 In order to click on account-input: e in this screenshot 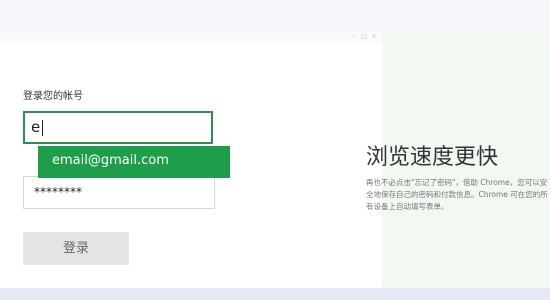, I will do `click(118, 127)`.